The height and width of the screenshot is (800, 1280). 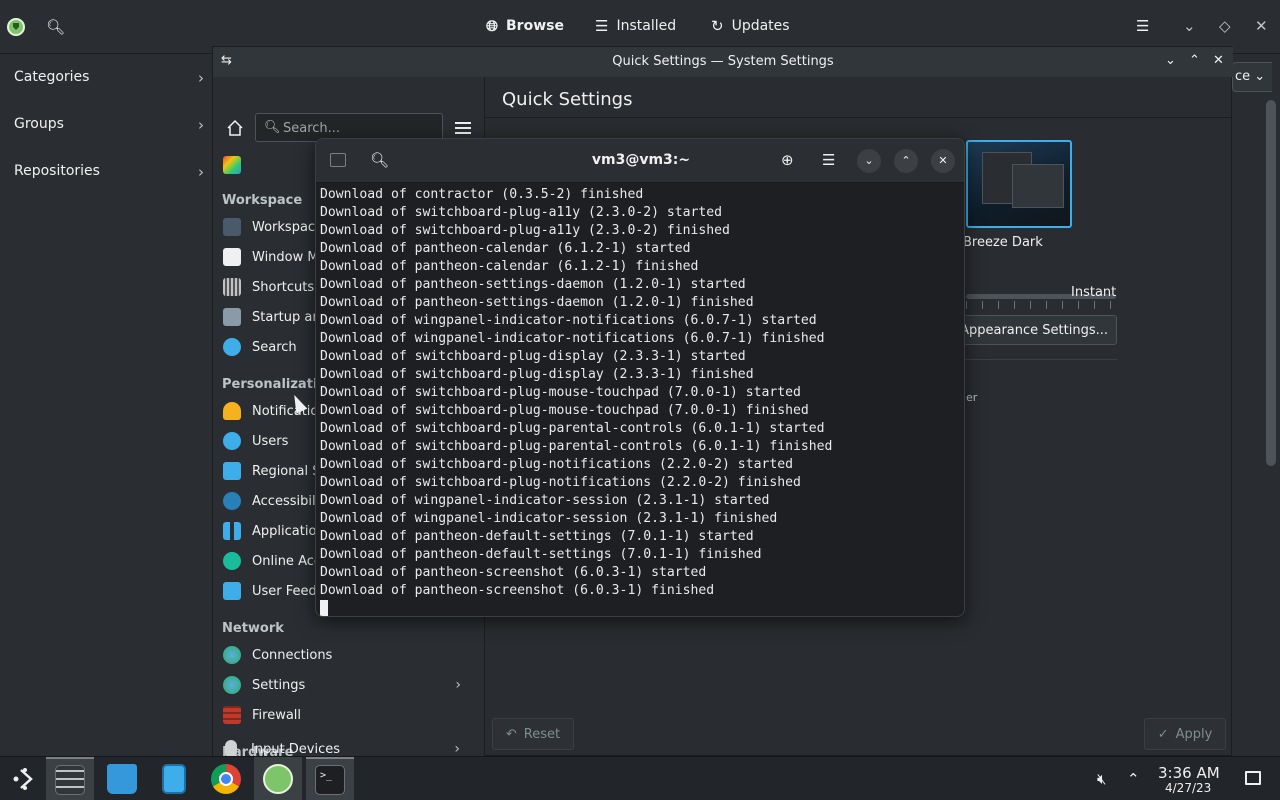 I want to click on keep-above-icon: ◇, so click(x=1225, y=26).